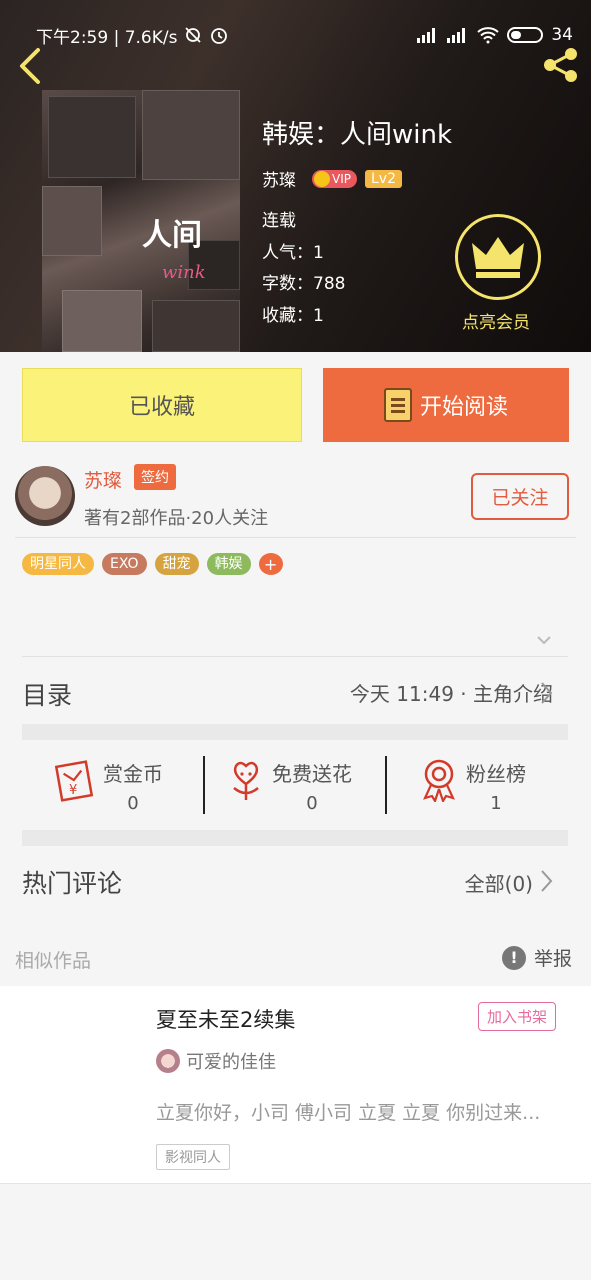 This screenshot has width=591, height=1280. I want to click on toc-latest-chapter: 今天 11:49 · 主角介绍, so click(451, 692).